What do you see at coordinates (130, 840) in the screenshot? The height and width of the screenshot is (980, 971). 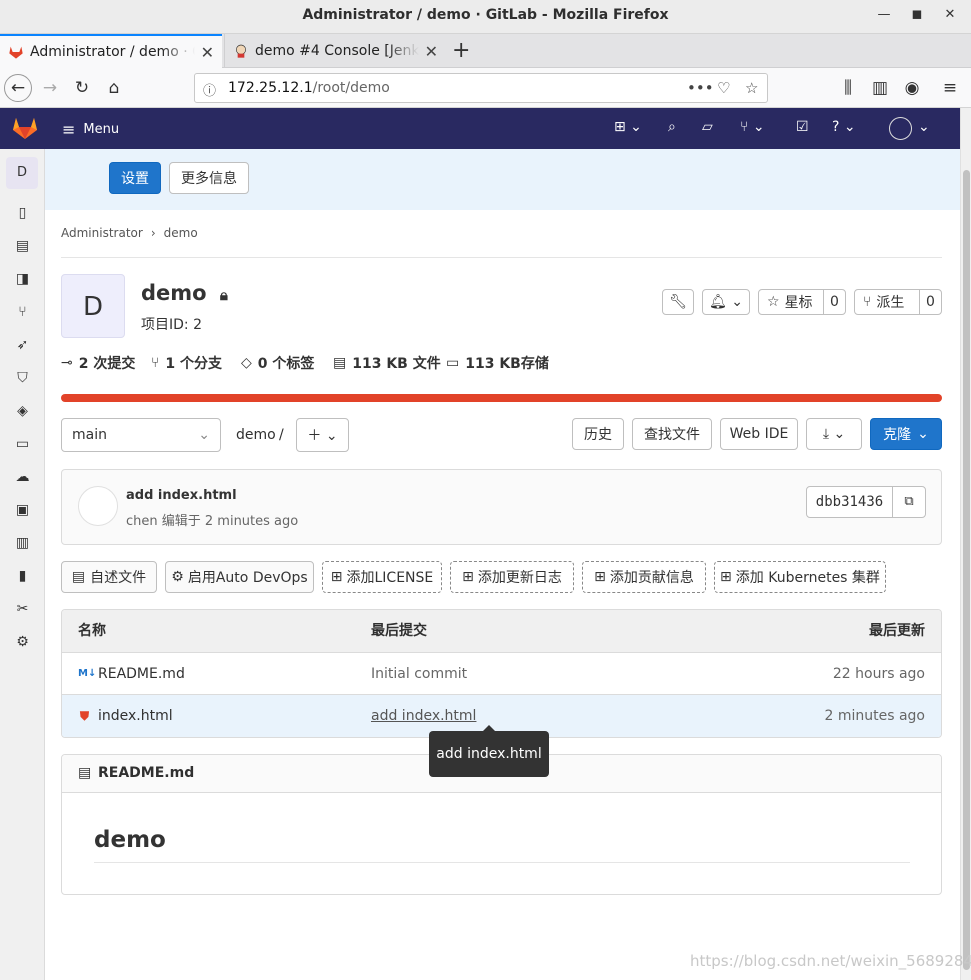 I see `readme-heading: demo` at bounding box center [130, 840].